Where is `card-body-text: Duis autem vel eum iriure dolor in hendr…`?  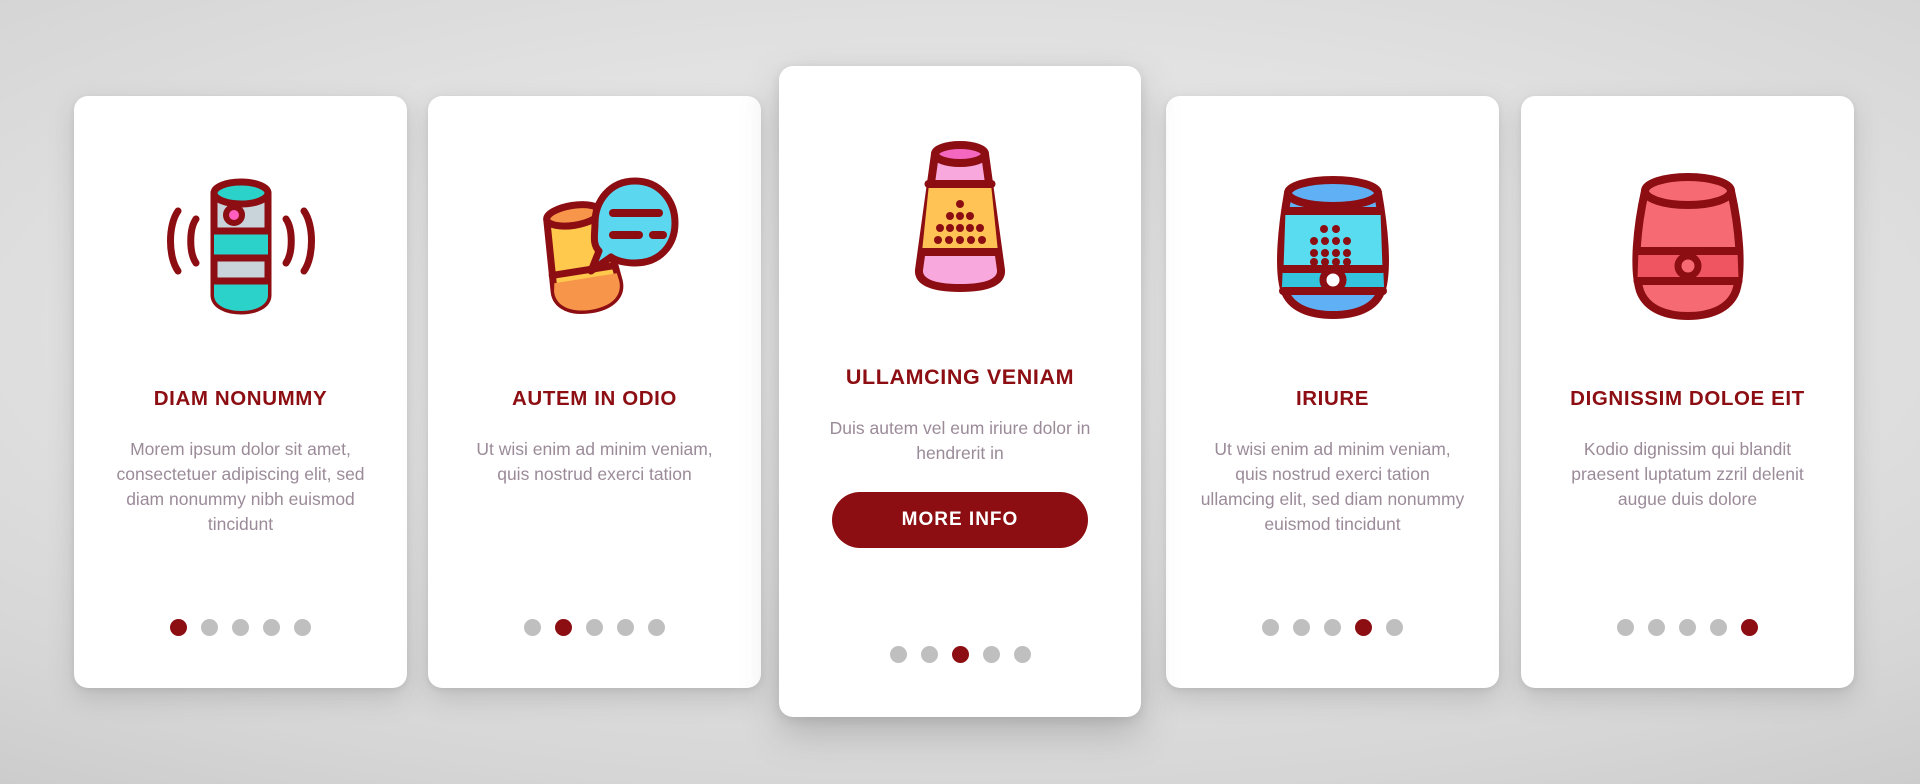
card-body-text: Duis autem vel eum iriure dolor in hendr… is located at coordinates (960, 440).